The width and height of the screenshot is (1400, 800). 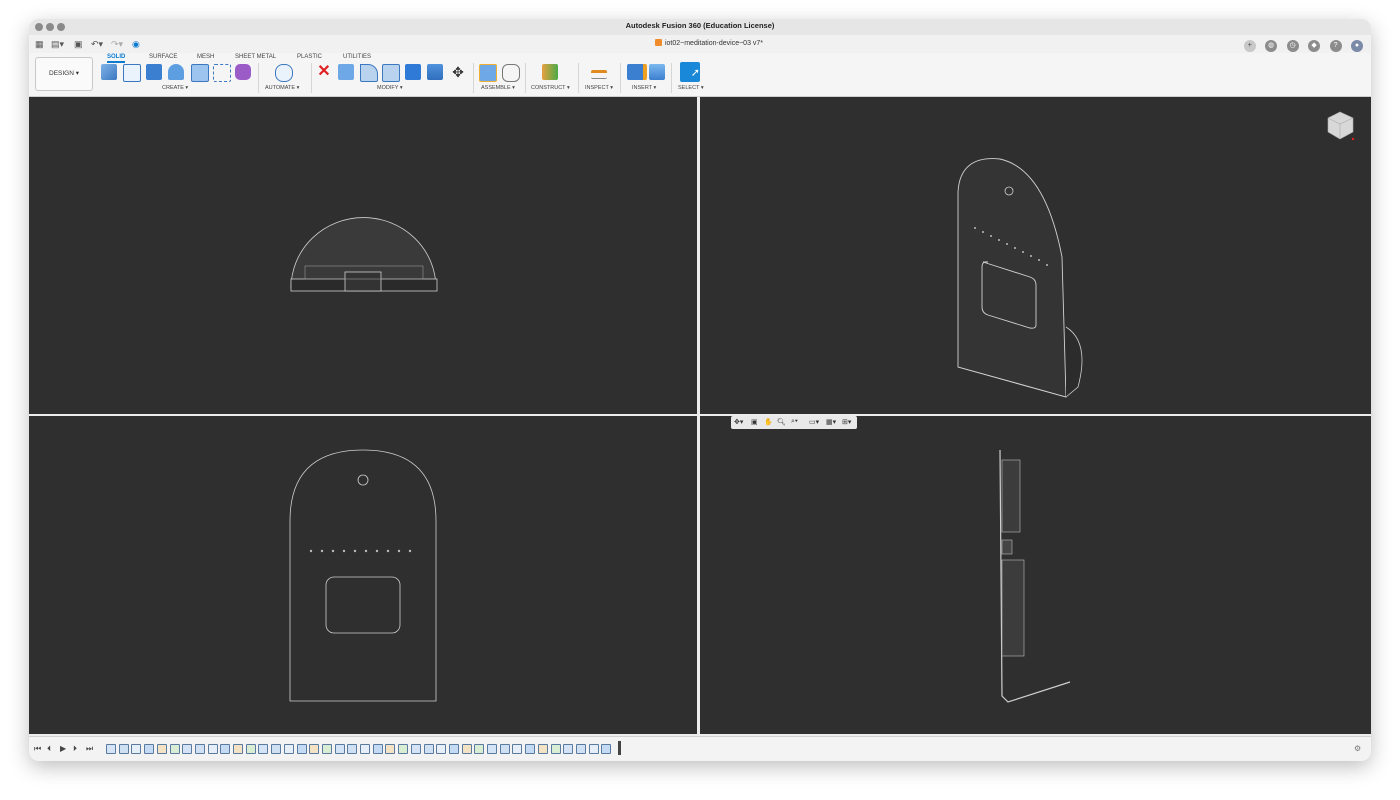 I want to click on new-joint-icon, so click(x=488, y=73).